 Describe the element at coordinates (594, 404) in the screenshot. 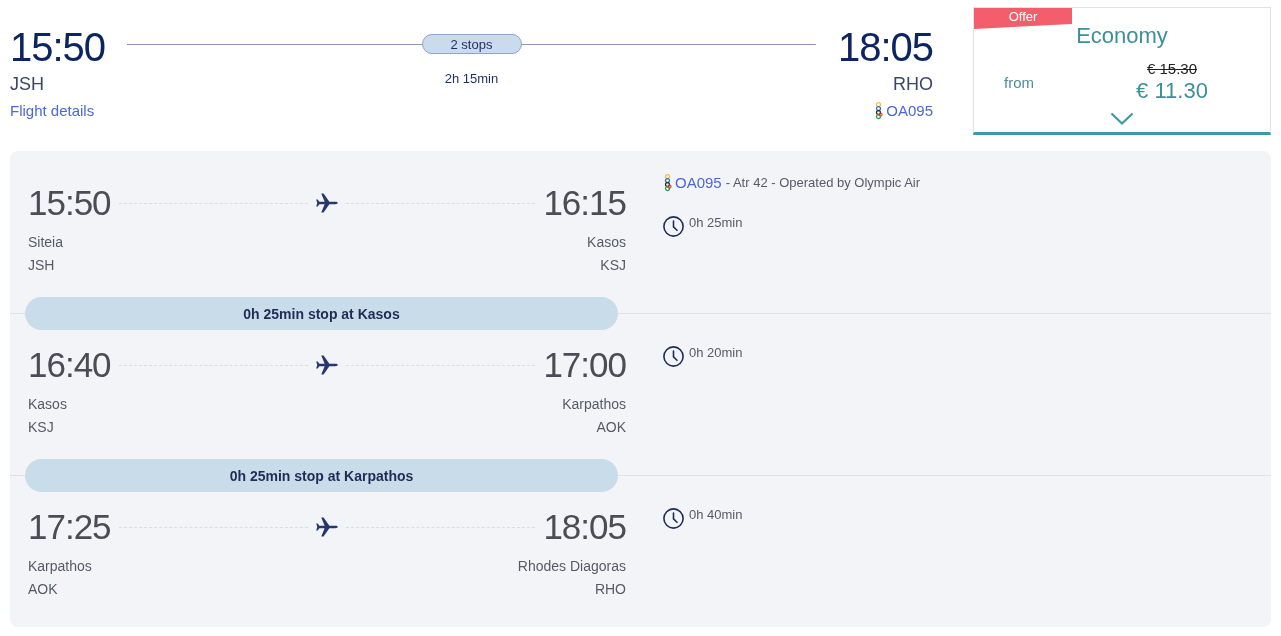

I see `arrival-city: Karpathos` at that location.